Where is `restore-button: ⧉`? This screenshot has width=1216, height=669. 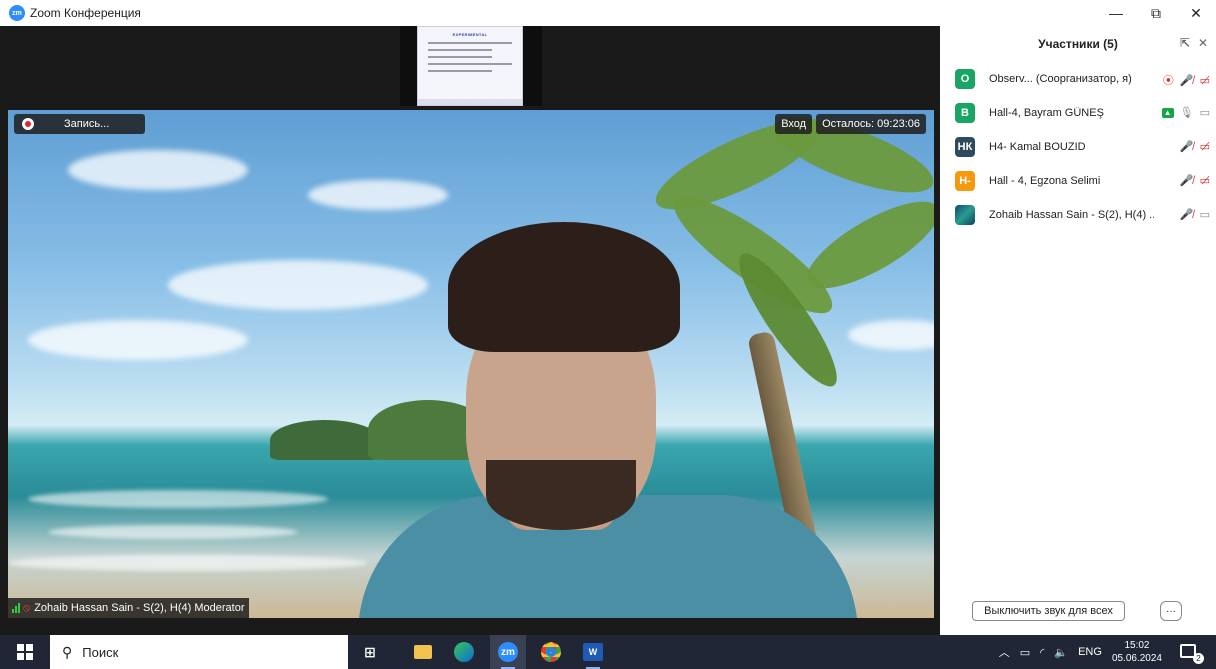 restore-button: ⧉ is located at coordinates (1156, 13).